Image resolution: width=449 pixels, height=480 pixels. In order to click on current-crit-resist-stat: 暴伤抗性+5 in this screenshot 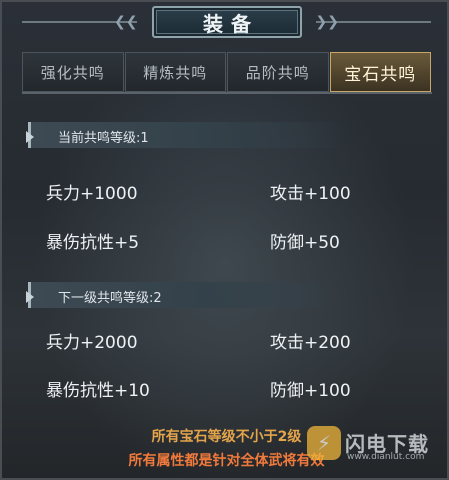, I will do `click(93, 243)`.